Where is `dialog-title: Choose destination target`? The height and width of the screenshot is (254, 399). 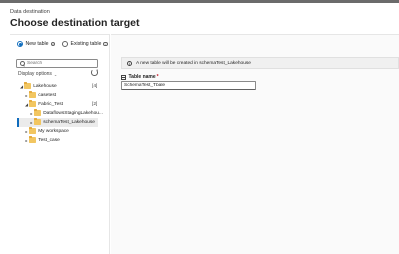 dialog-title: Choose destination target is located at coordinates (75, 23).